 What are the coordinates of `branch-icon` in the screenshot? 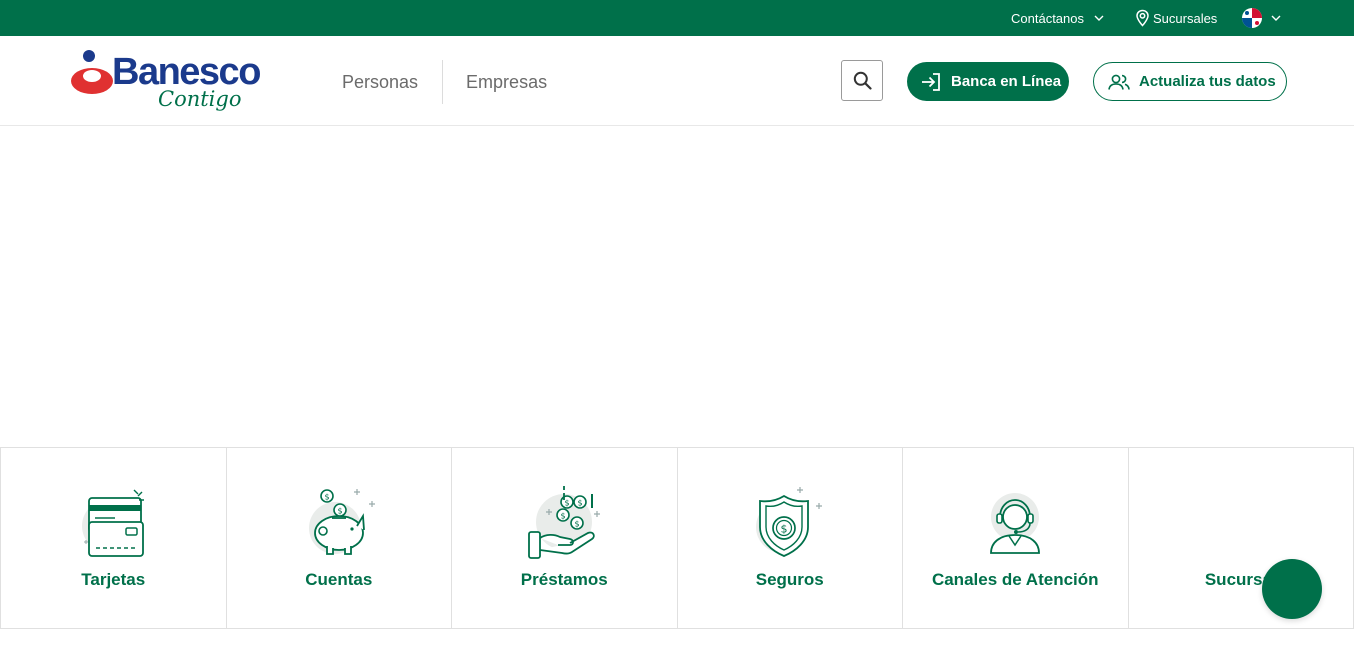 It's located at (1241, 522).